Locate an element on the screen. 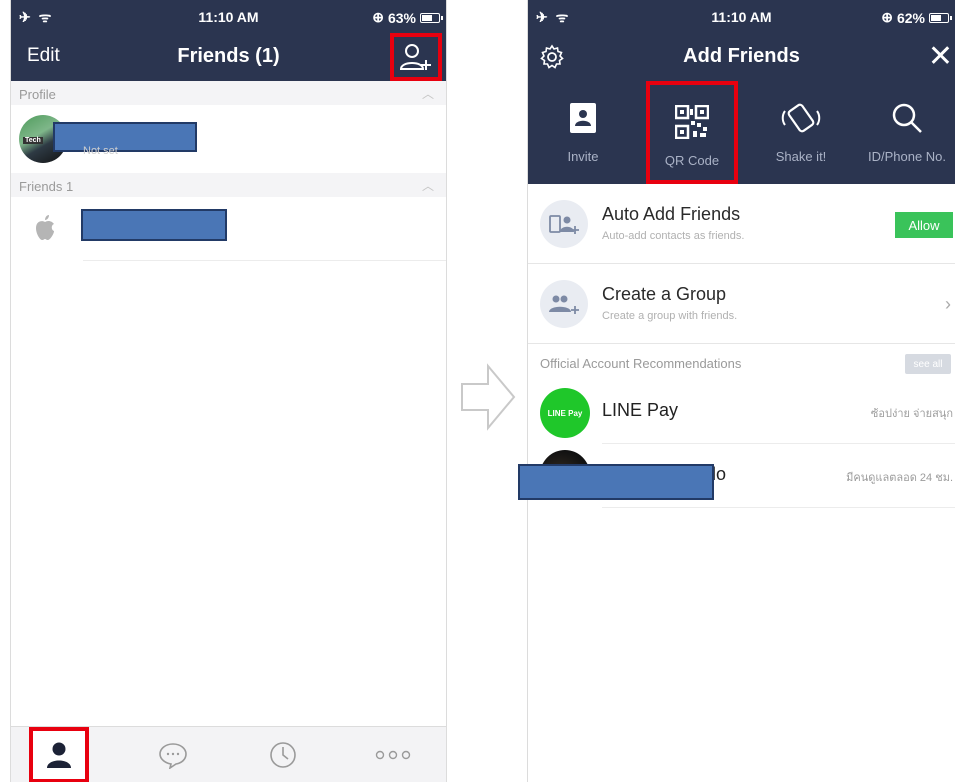 The height and width of the screenshot is (782, 955). timeline-icon is located at coordinates (283, 755).